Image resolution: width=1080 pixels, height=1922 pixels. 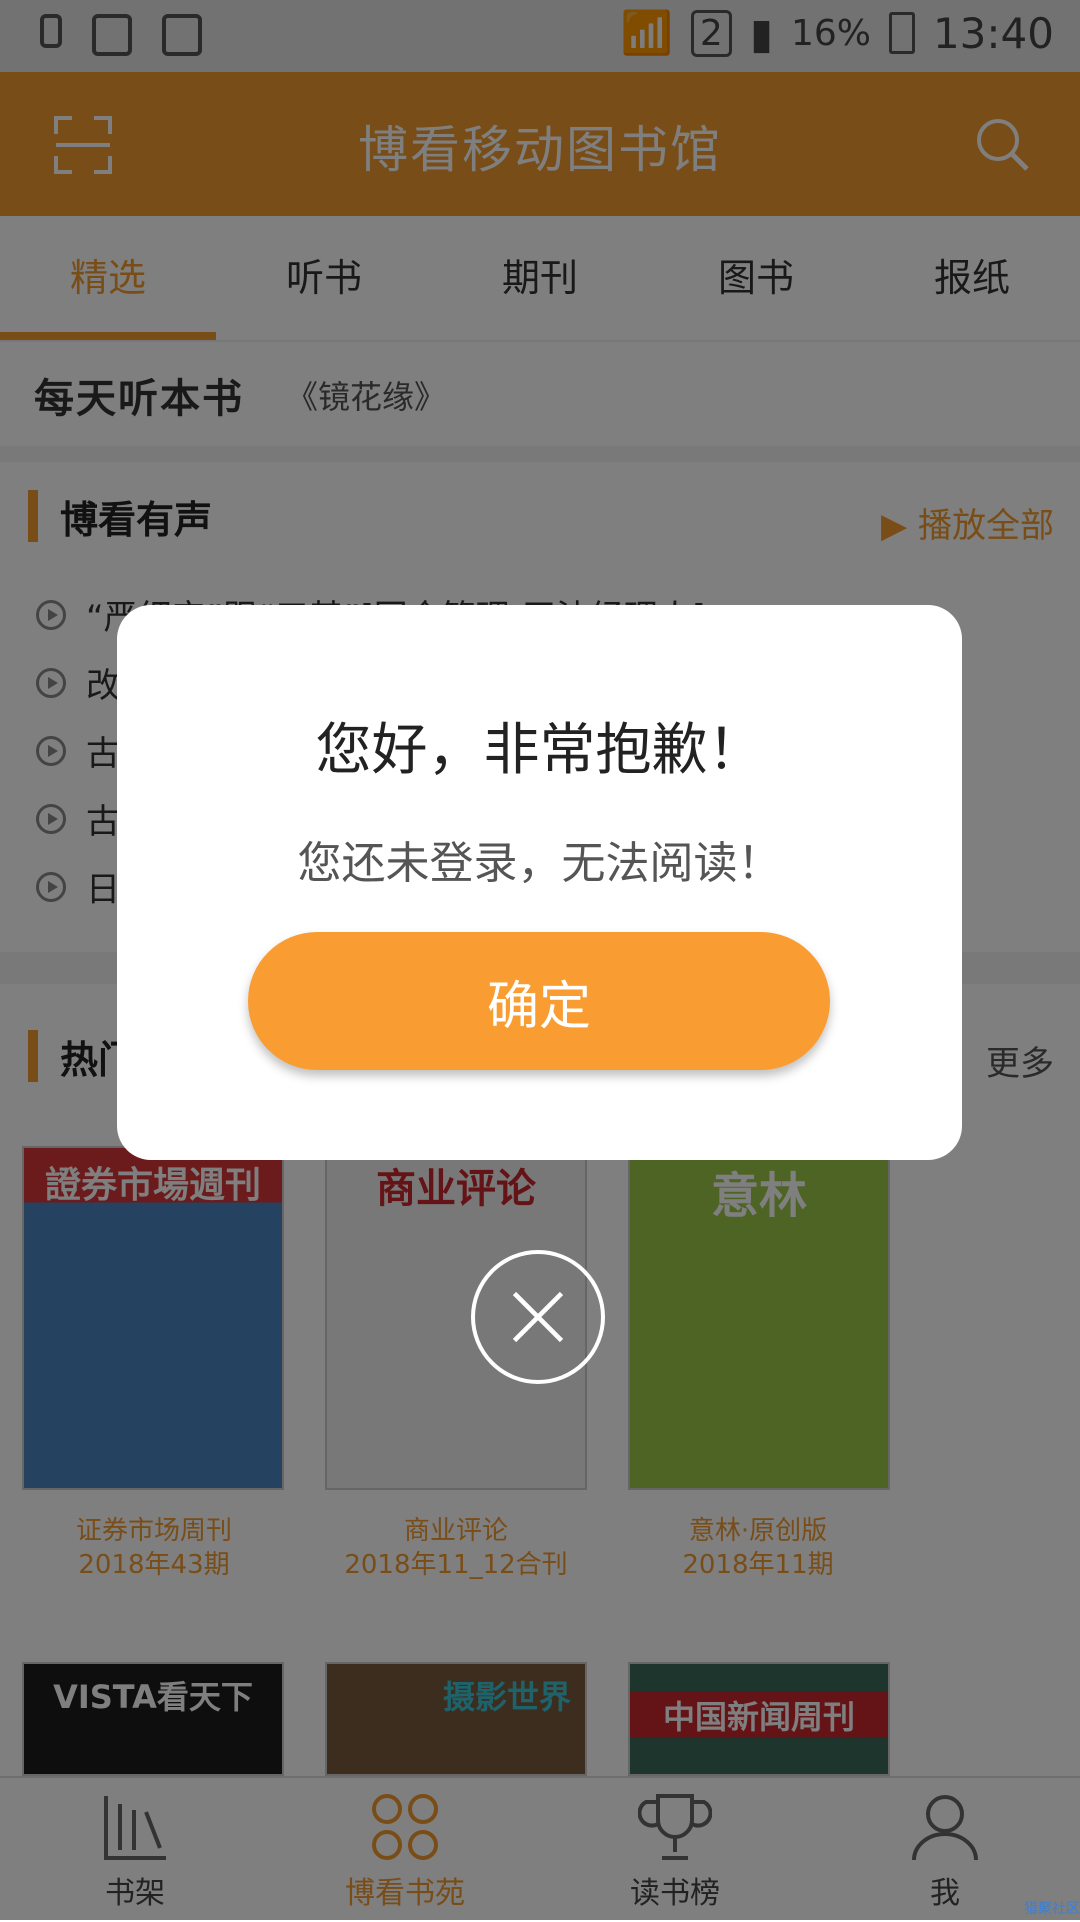 I want to click on watermark: 猎聚社区, so click(x=1052, y=1909).